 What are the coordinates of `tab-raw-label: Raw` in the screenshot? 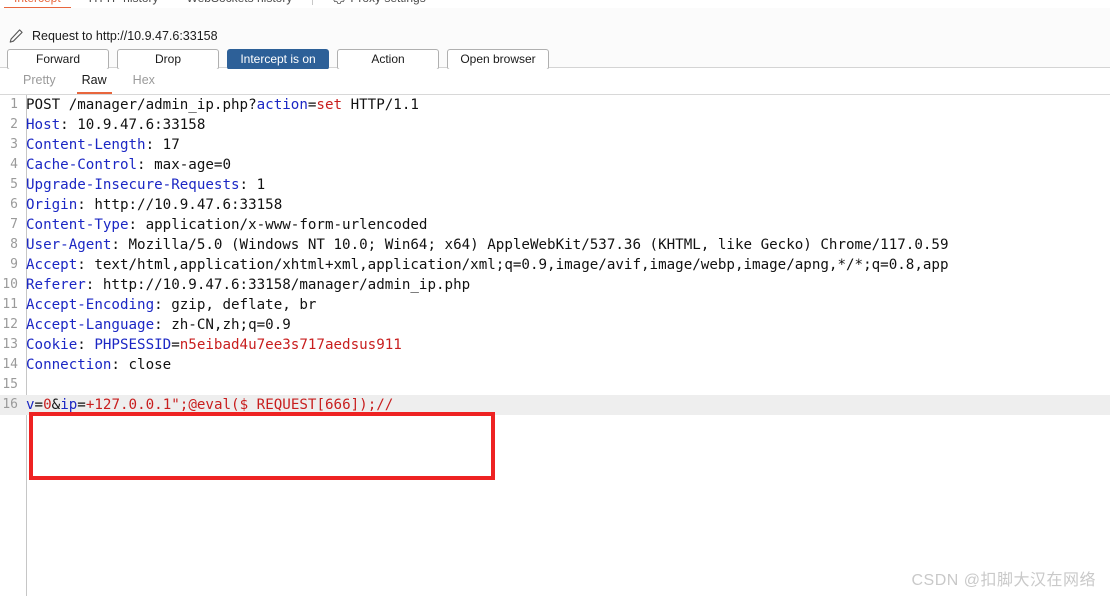 It's located at (94, 80).